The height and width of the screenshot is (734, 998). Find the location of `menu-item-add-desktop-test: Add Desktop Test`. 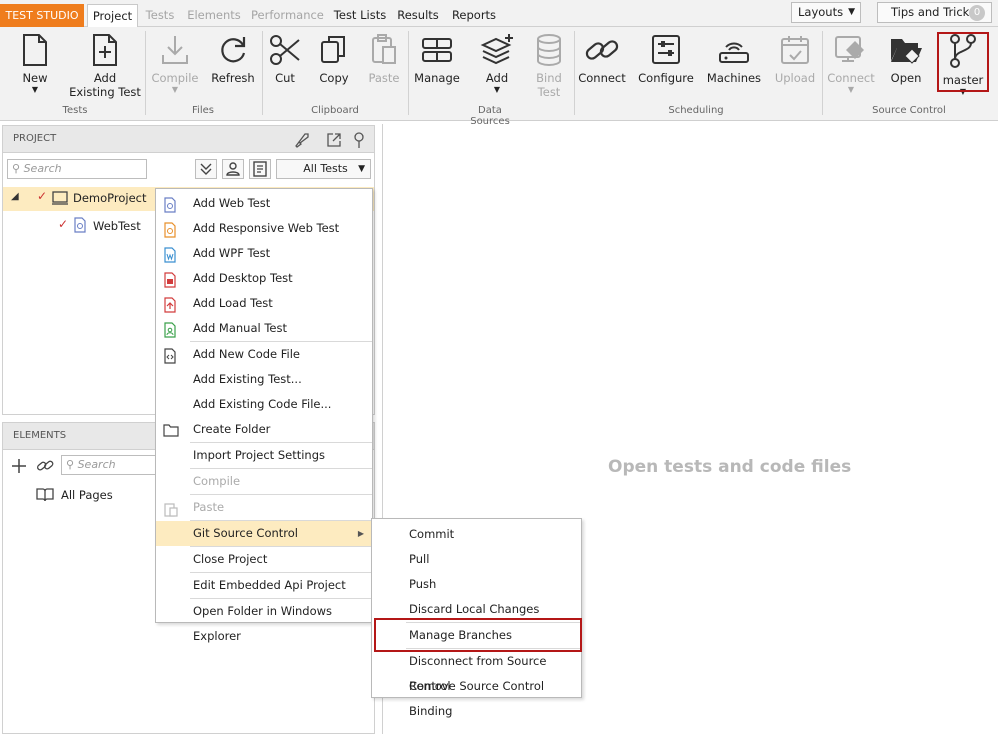

menu-item-add-desktop-test: Add Desktop Test is located at coordinates (264, 278).